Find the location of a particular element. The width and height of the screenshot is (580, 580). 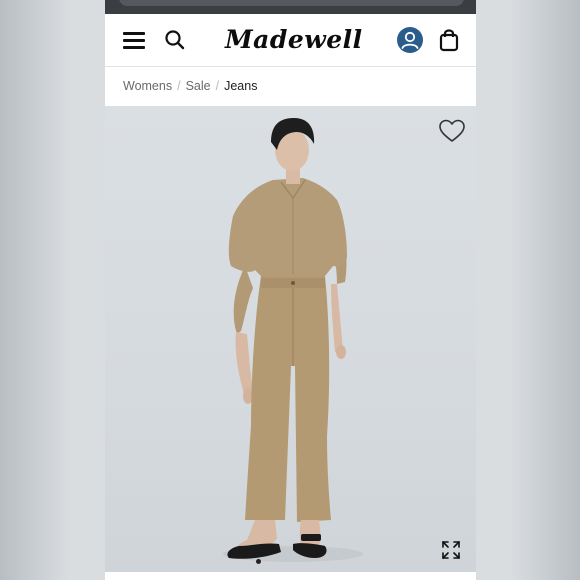

hamburger-menu-icon is located at coordinates (134, 40).